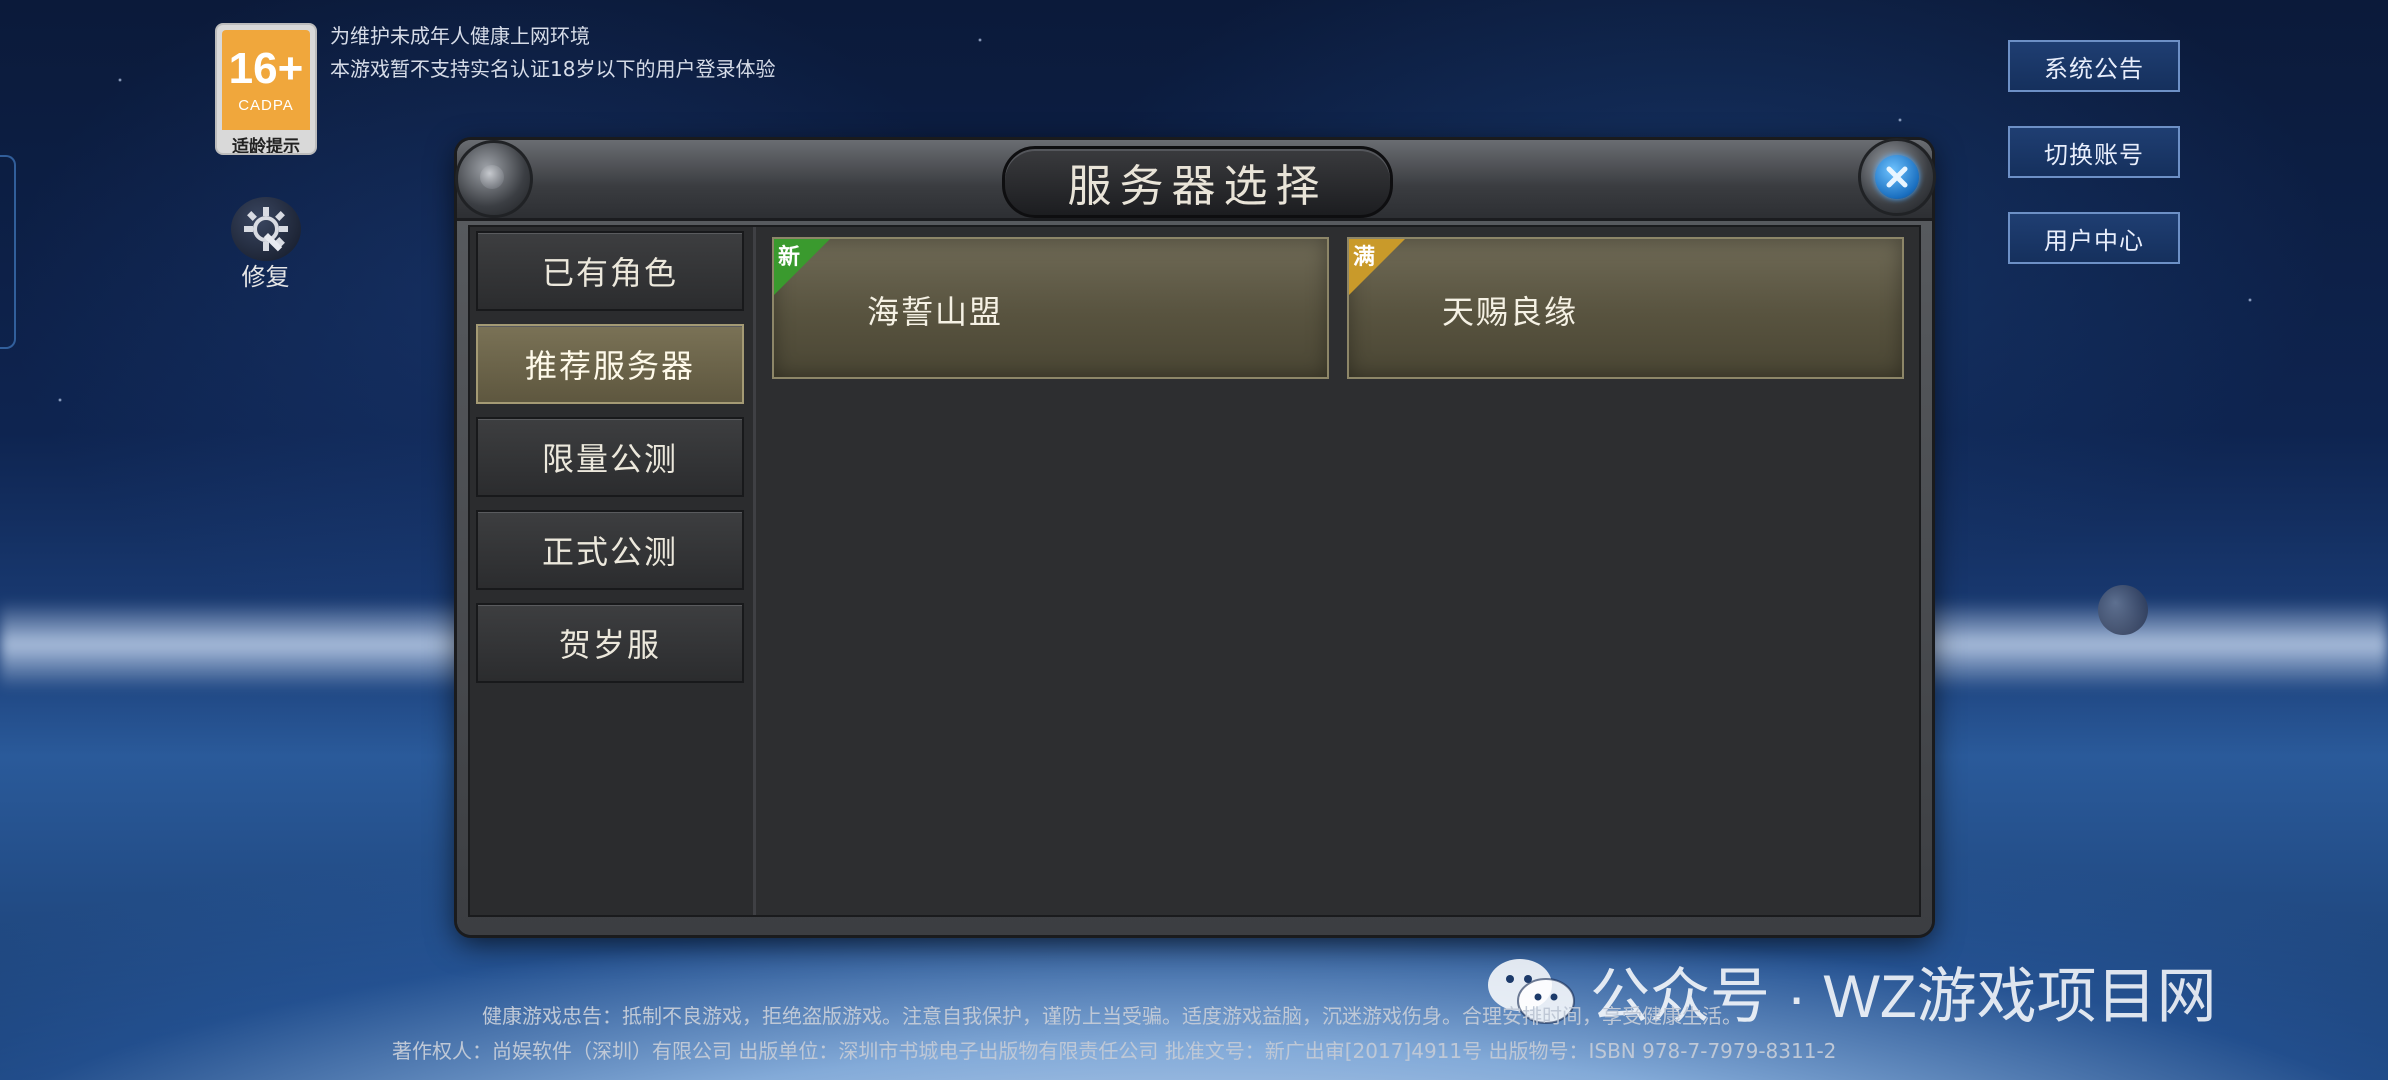  I want to click on user-center-button: 用户中心, so click(2094, 238).